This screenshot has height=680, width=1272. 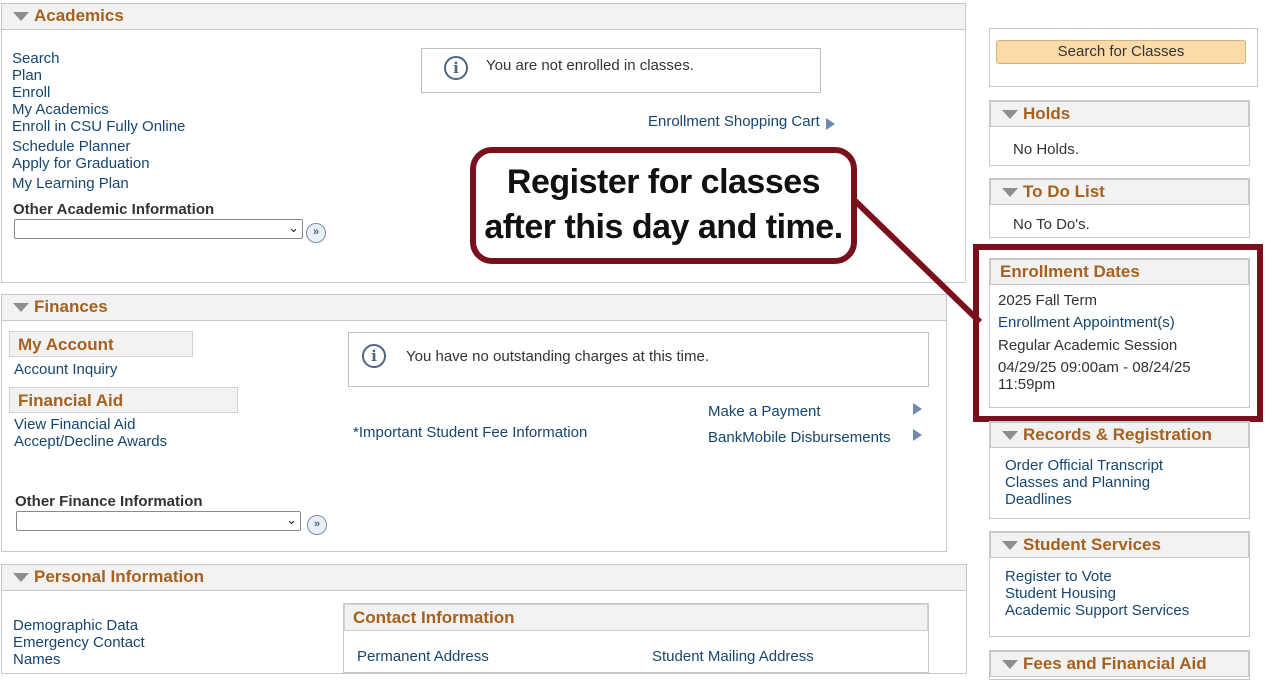 What do you see at coordinates (1060, 593) in the screenshot?
I see `student-housing-link: Student Housing` at bounding box center [1060, 593].